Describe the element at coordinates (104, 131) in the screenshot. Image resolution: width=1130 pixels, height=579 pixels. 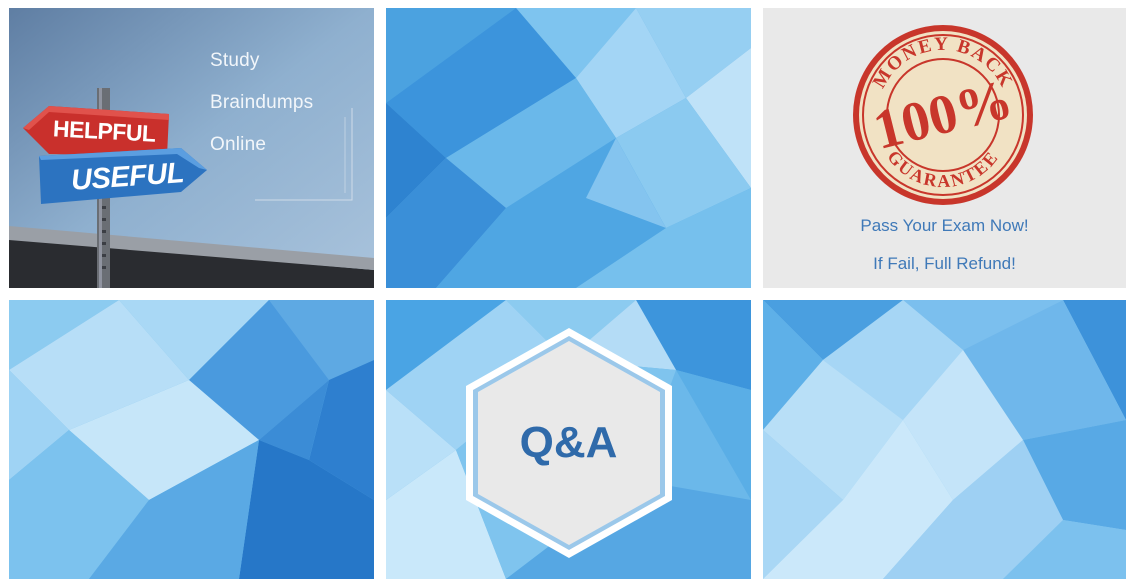
I see `helpful-sign-label: HELPFUL` at that location.